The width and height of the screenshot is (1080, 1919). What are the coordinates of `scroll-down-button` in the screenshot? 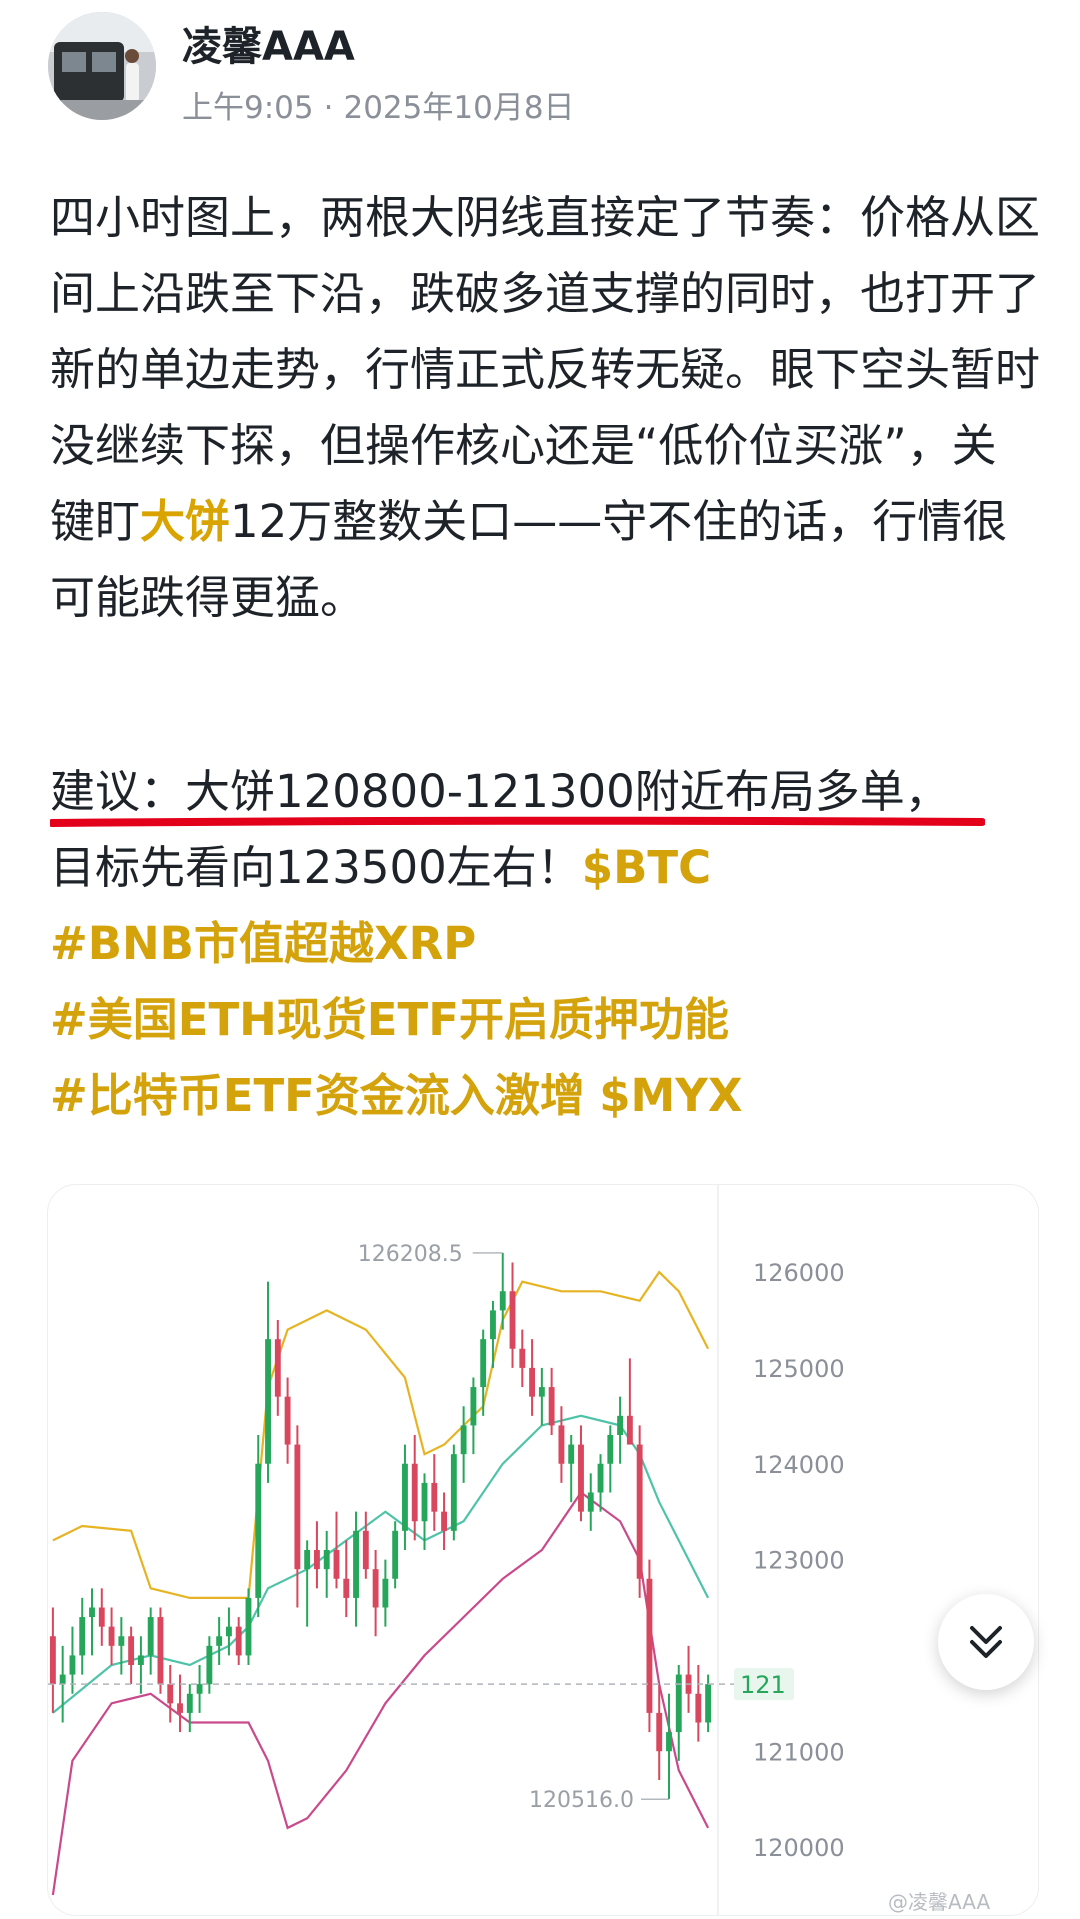 It's located at (986, 1642).